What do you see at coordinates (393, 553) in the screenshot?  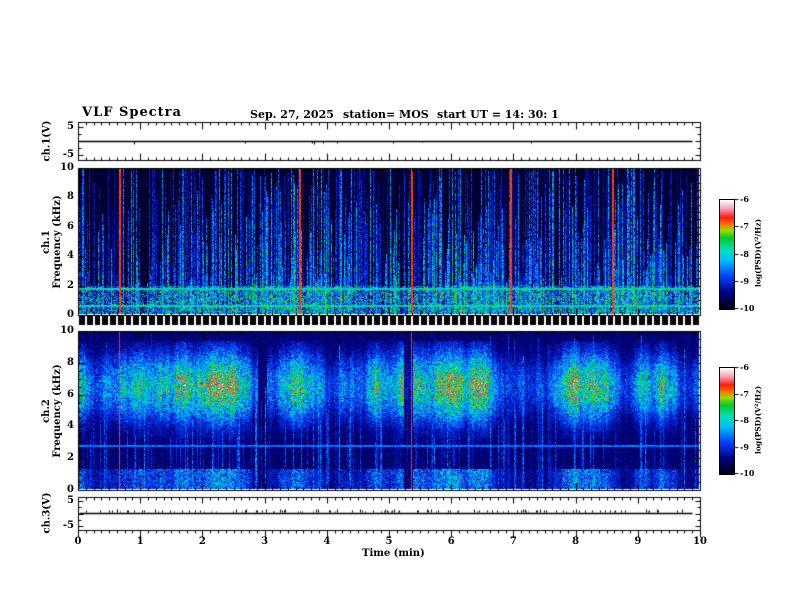 I see `x-axis-label: Time (min)` at bounding box center [393, 553].